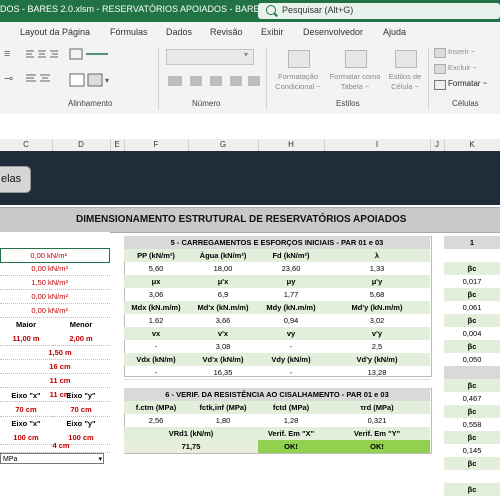  I want to click on format-as-table-button: Formatar como Tabela ~, so click(355, 82).